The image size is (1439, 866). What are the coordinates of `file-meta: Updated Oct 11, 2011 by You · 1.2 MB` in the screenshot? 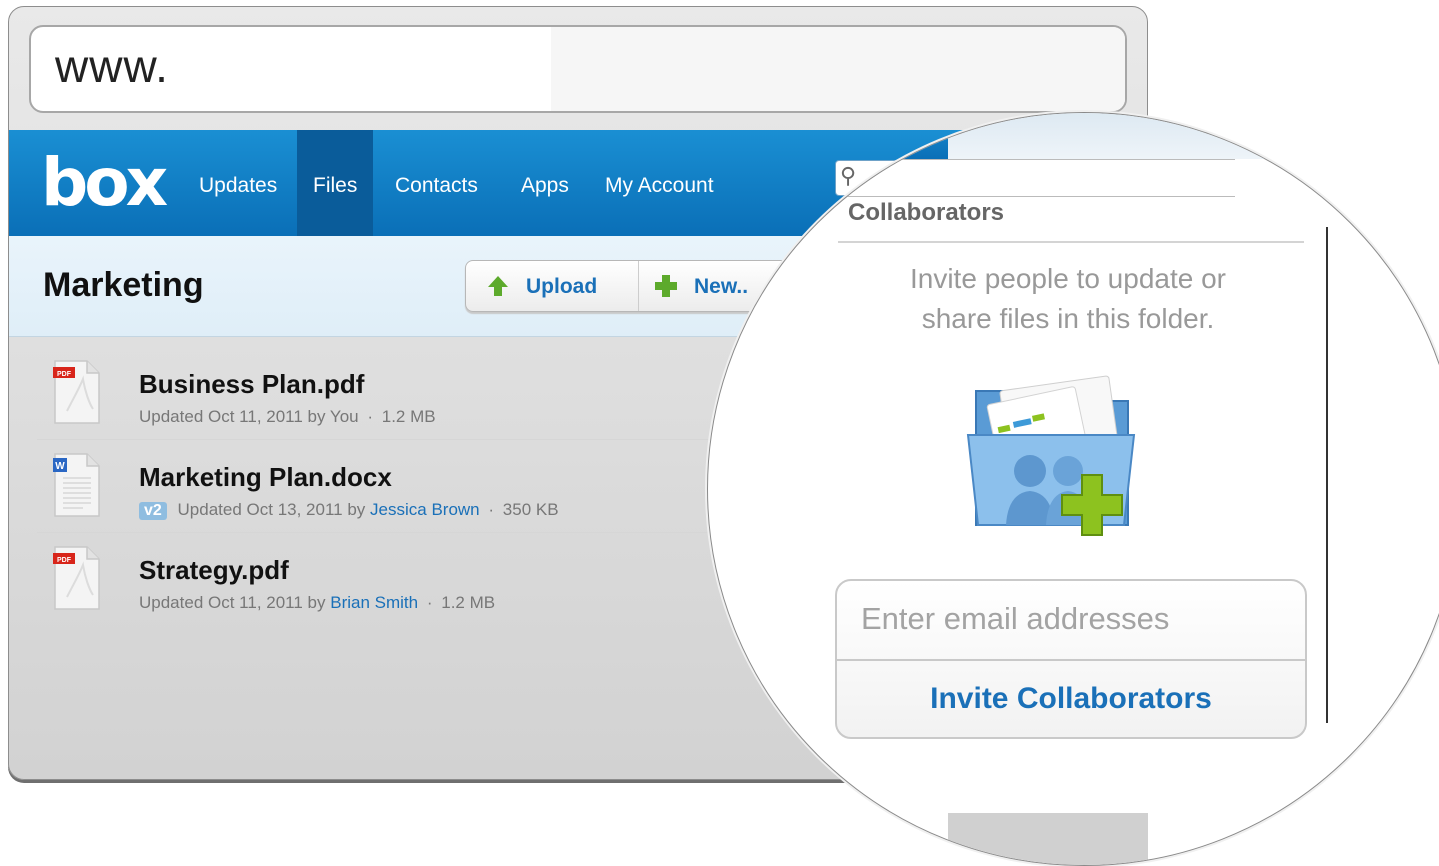 It's located at (287, 417).